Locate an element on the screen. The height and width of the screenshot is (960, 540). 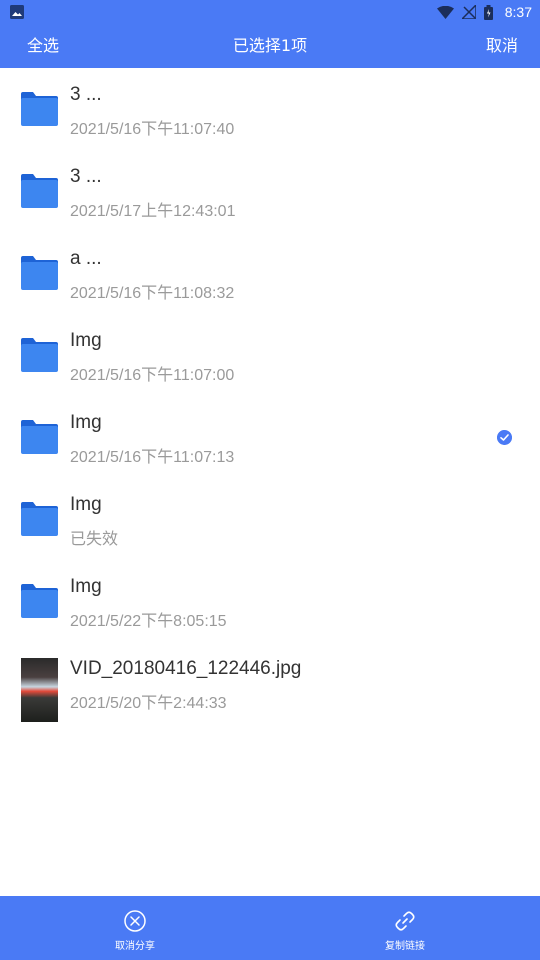
copy-link-label: 复制链接 is located at coordinates (405, 946).